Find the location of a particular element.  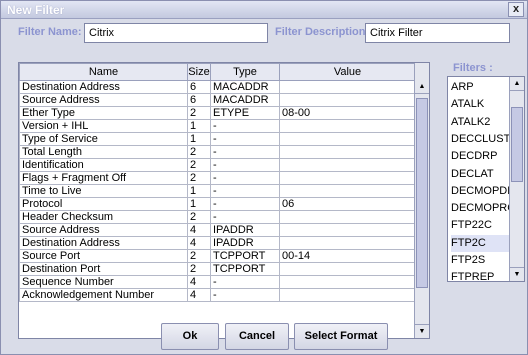

cell-name: Acknowledgement Number is located at coordinates (103, 295).